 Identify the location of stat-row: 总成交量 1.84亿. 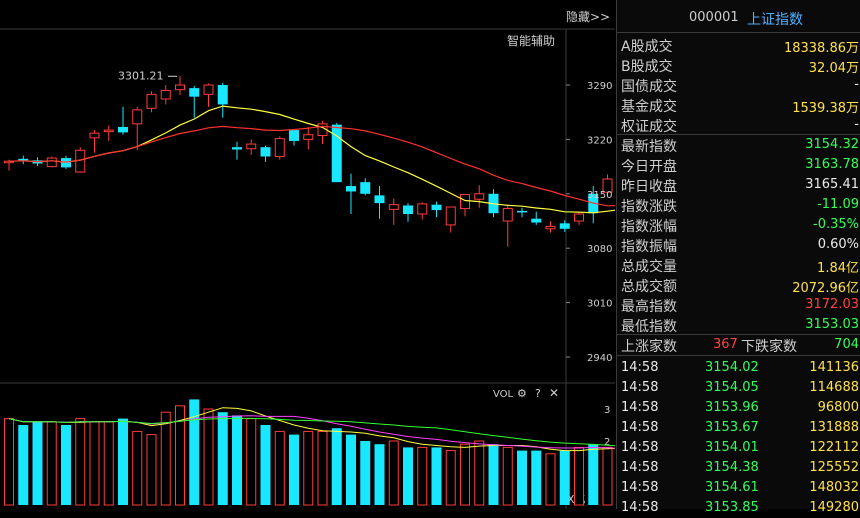
(738, 265).